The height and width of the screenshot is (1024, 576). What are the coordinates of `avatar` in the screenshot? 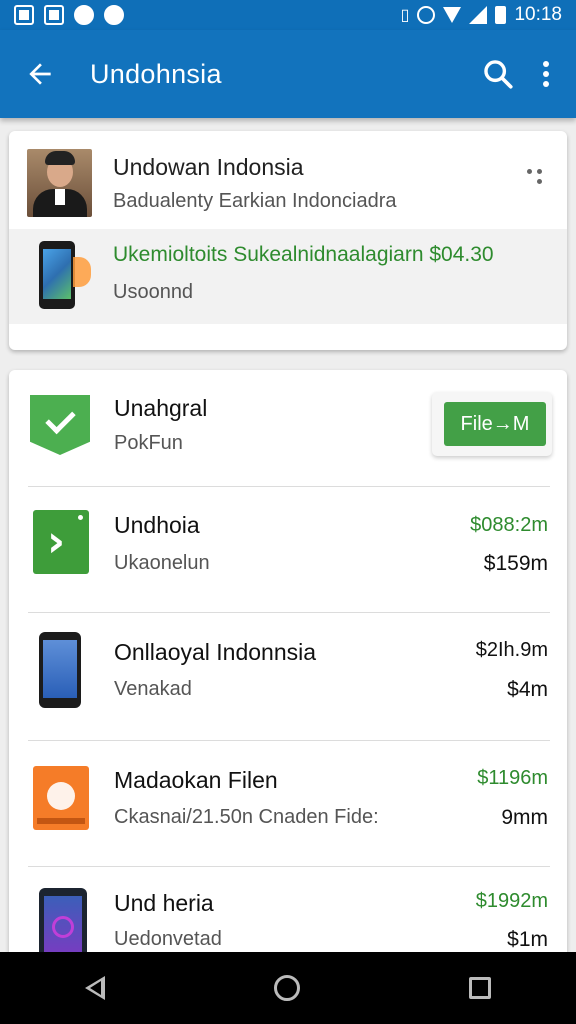 It's located at (59, 183).